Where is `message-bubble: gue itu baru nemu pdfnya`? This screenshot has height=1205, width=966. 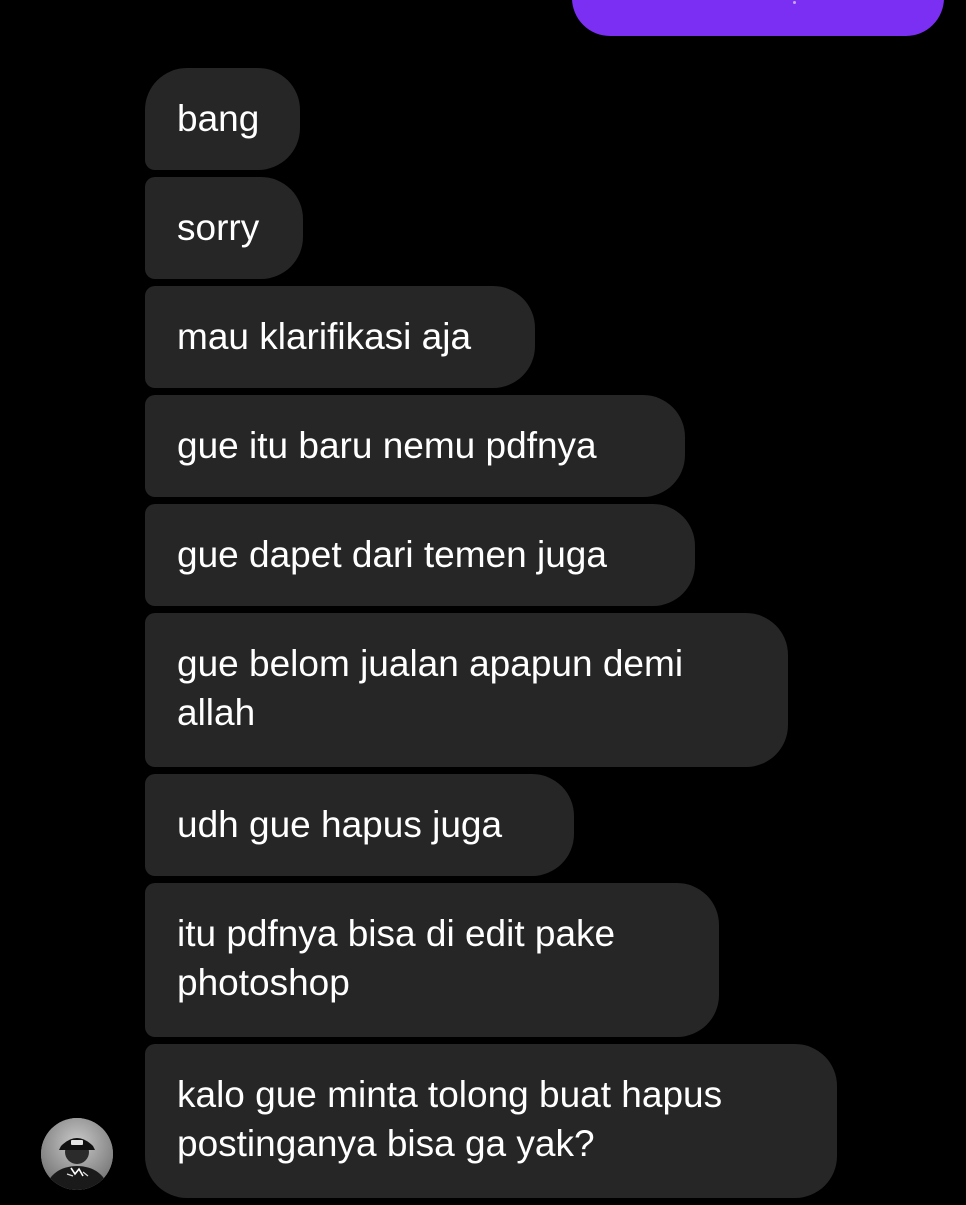
message-bubble: gue itu baru nemu pdfnya is located at coordinates (415, 446).